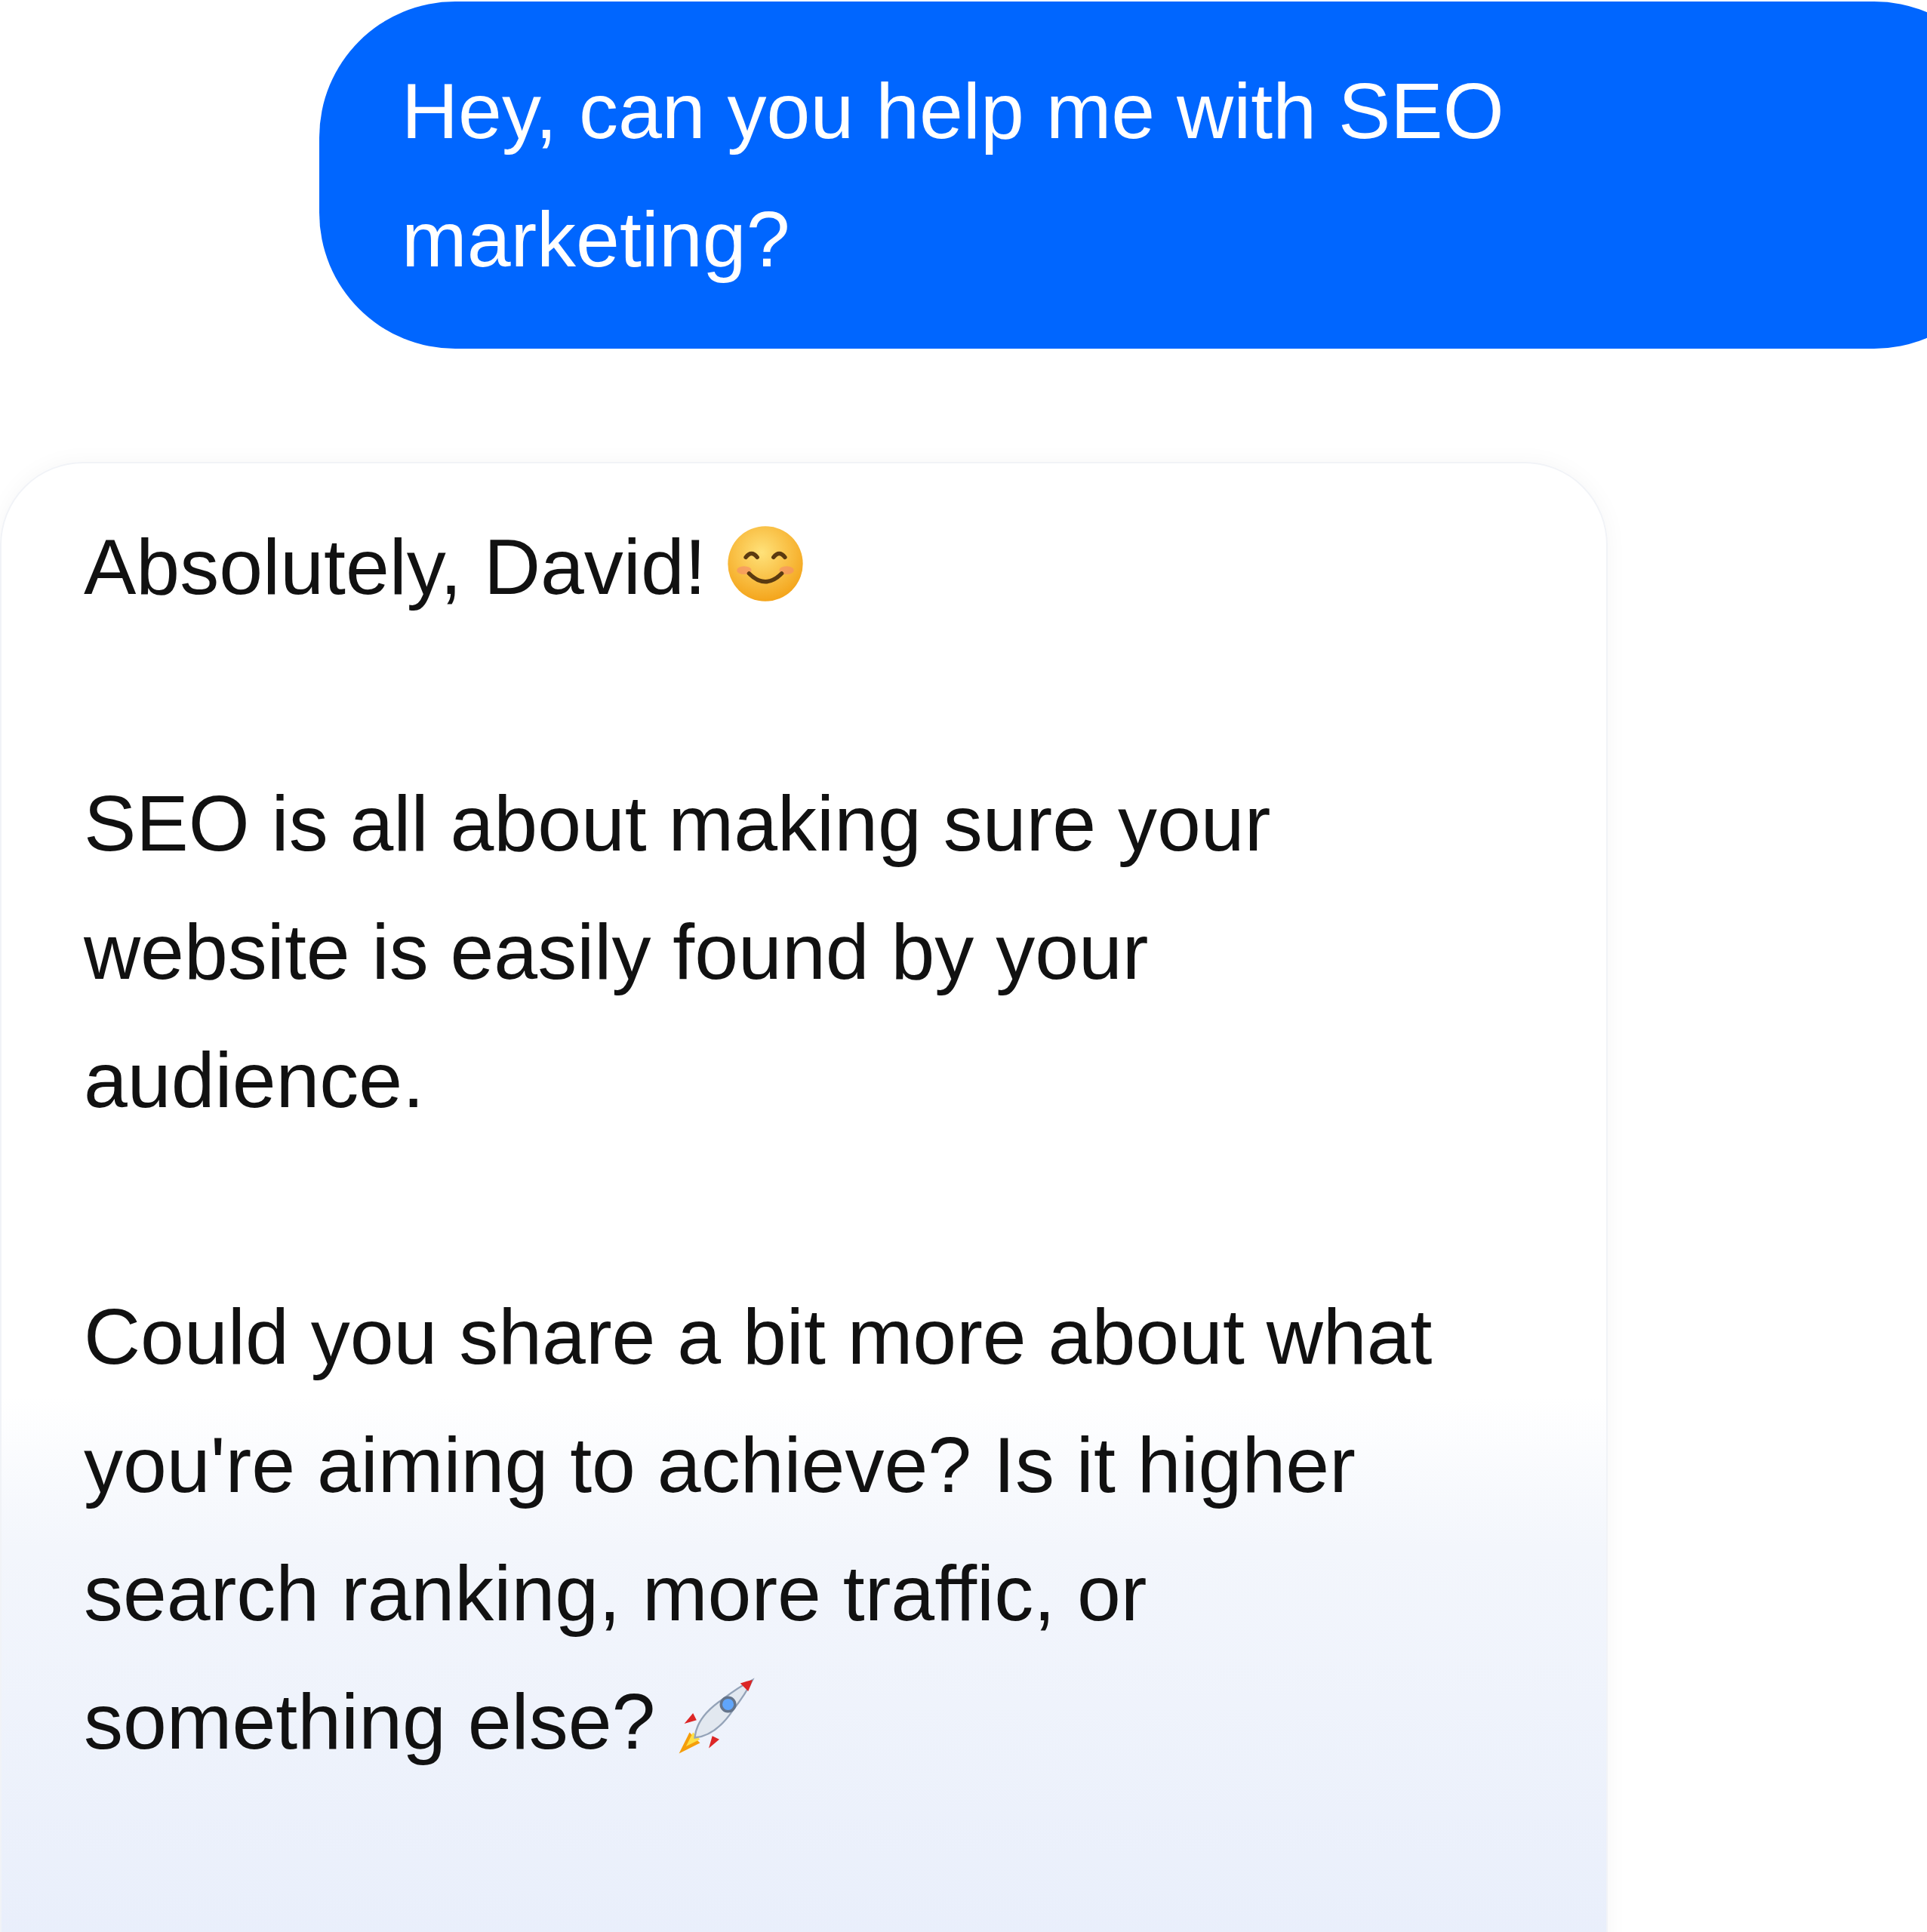 Image resolution: width=1927 pixels, height=1932 pixels. I want to click on message-text: SEO is all about making sure your website is easily found by your audience., so click(678, 952).